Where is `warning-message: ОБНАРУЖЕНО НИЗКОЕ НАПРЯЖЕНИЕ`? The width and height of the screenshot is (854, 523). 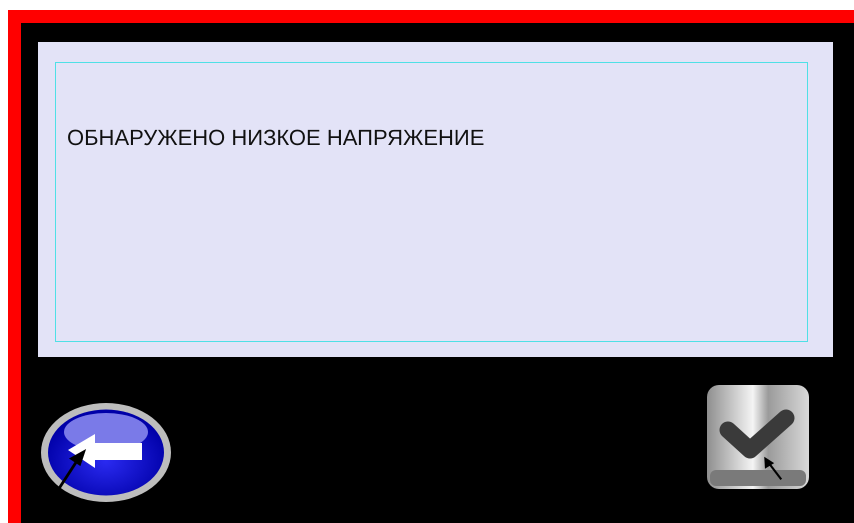 warning-message: ОБНАРУЖЕНО НИЗКОЕ НАПРЯЖЕНИЕ is located at coordinates (276, 138).